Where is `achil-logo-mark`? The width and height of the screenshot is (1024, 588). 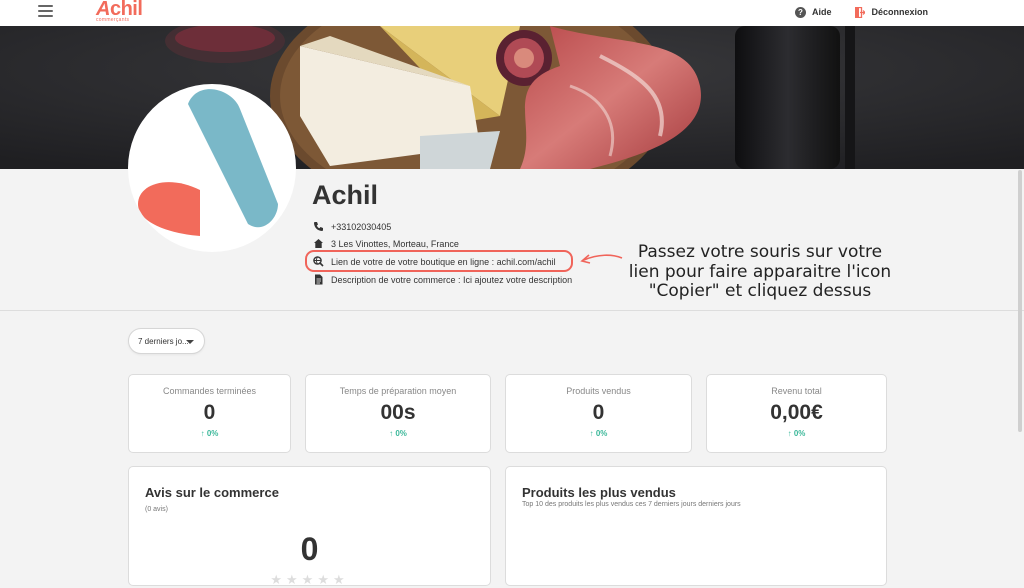 achil-logo-mark is located at coordinates (208, 162).